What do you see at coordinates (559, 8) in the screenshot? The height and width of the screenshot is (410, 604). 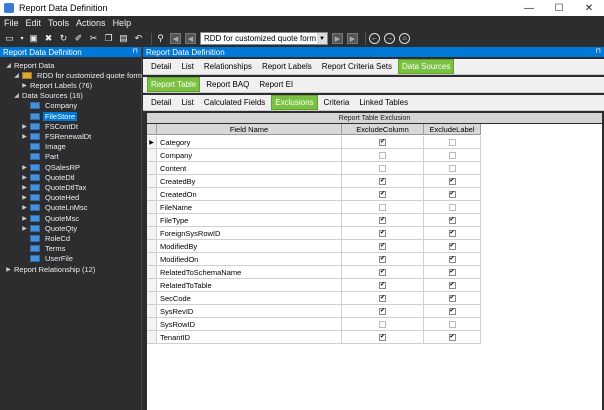 I see `maximize-button: ☐` at bounding box center [559, 8].